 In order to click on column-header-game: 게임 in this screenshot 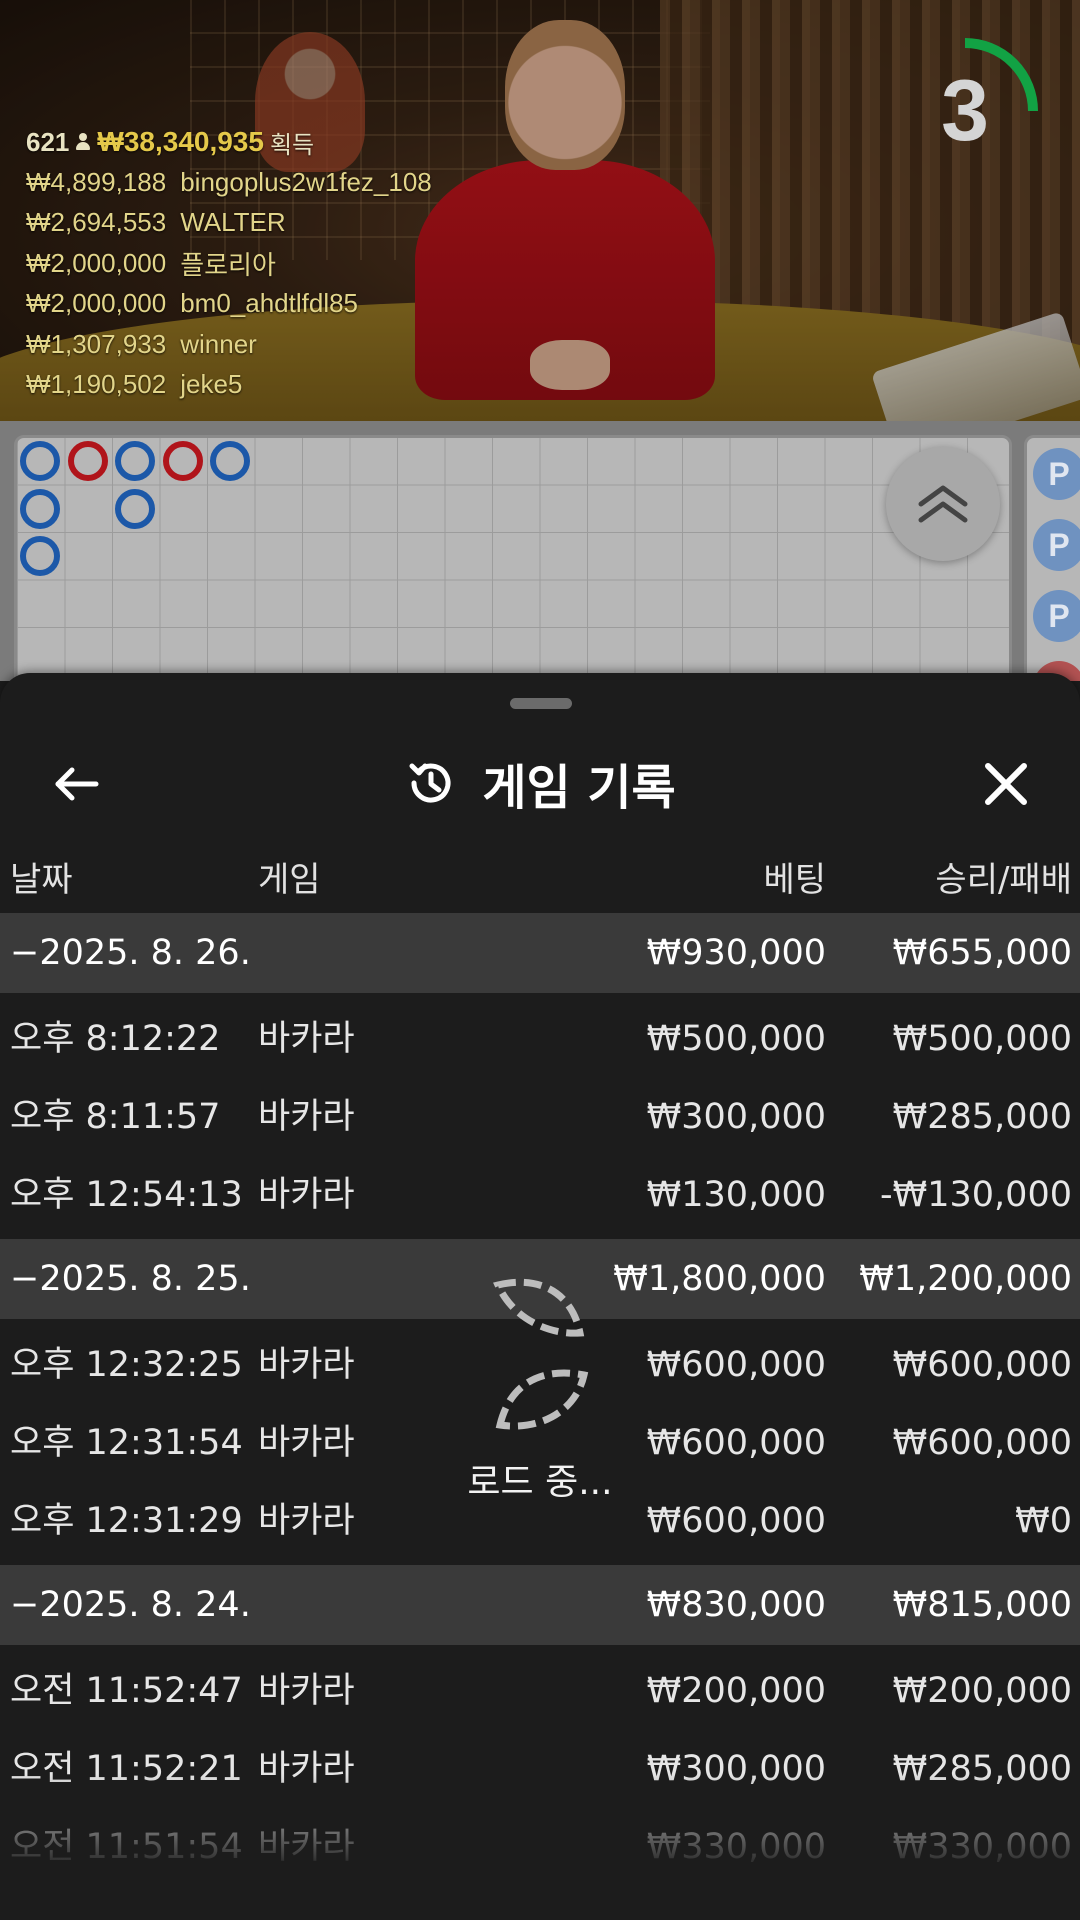, I will do `click(289, 880)`.